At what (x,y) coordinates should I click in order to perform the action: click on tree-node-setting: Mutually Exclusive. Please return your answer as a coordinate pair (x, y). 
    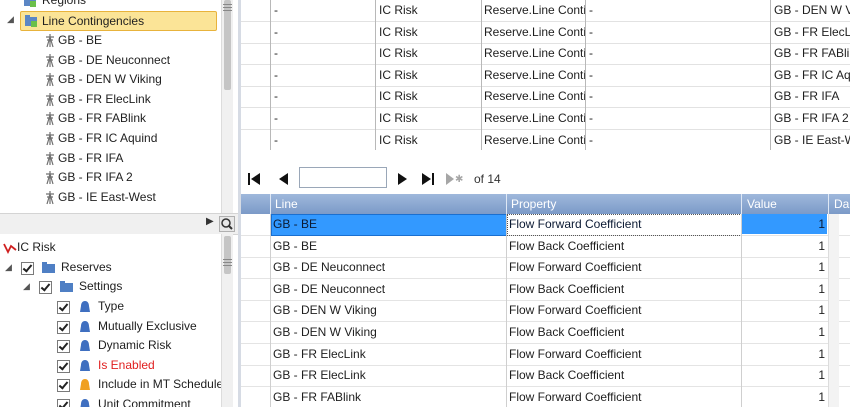
    Looking at the image, I should click on (110, 326).